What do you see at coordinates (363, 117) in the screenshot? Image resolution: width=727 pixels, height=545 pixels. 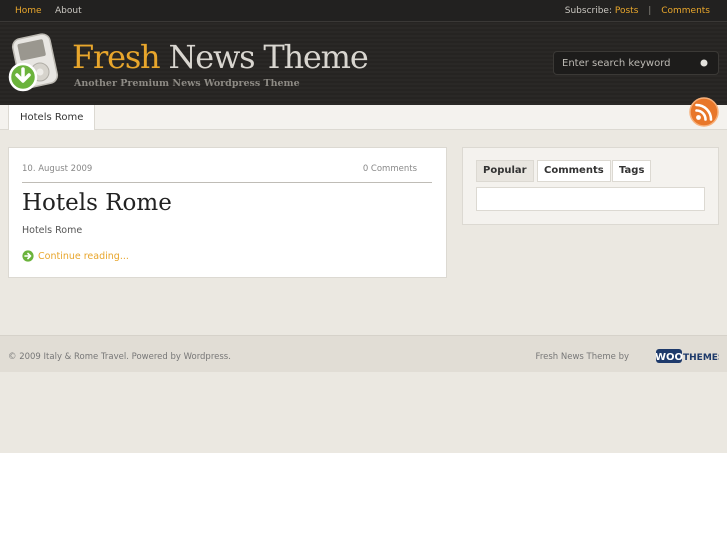 I see `category-bar: Hotels Rome` at bounding box center [363, 117].